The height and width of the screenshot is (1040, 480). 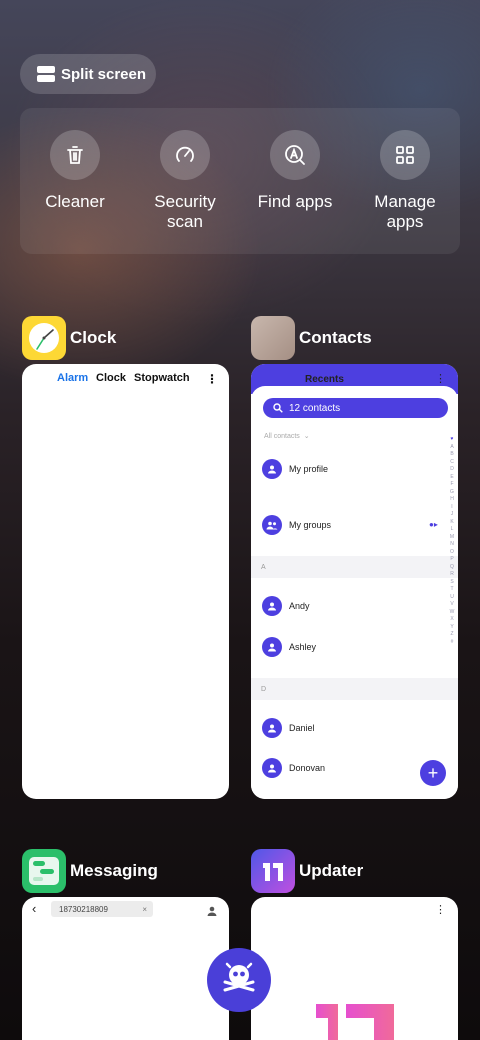 I want to click on alphabet-index-letter: D, so click(x=452, y=470).